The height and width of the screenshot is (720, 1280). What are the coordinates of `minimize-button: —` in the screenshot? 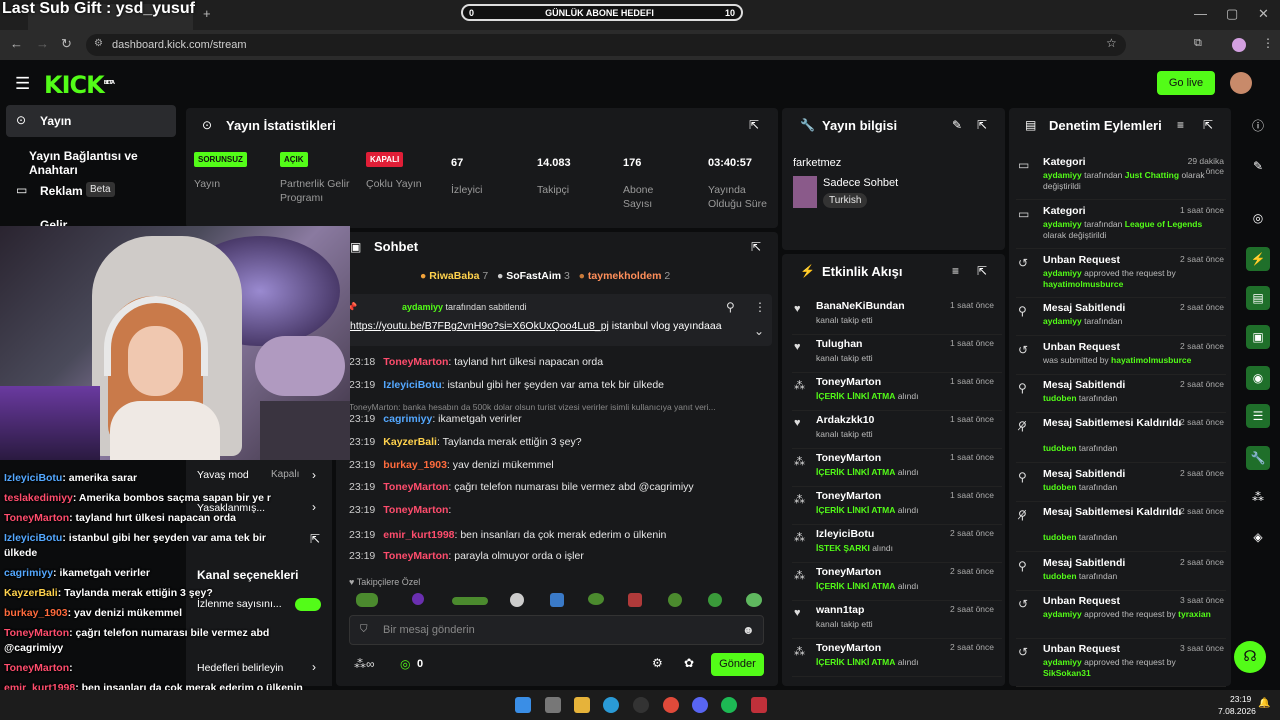 It's located at (1200, 13).